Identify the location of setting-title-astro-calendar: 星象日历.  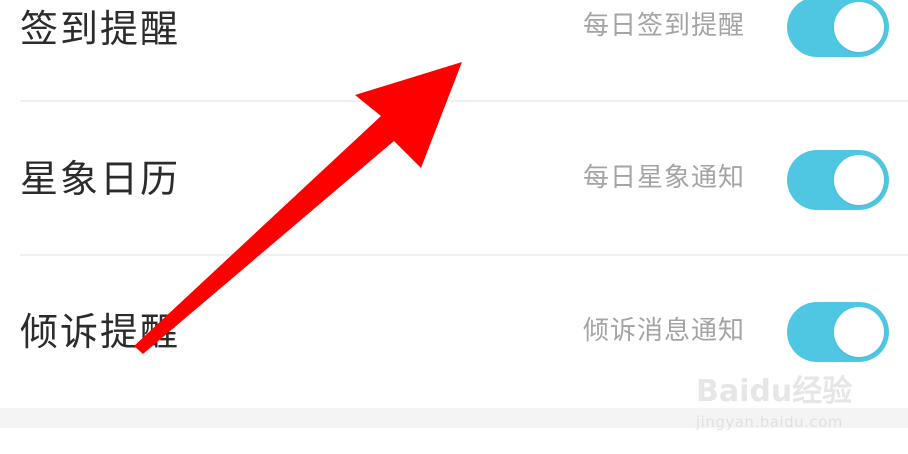
(100, 179).